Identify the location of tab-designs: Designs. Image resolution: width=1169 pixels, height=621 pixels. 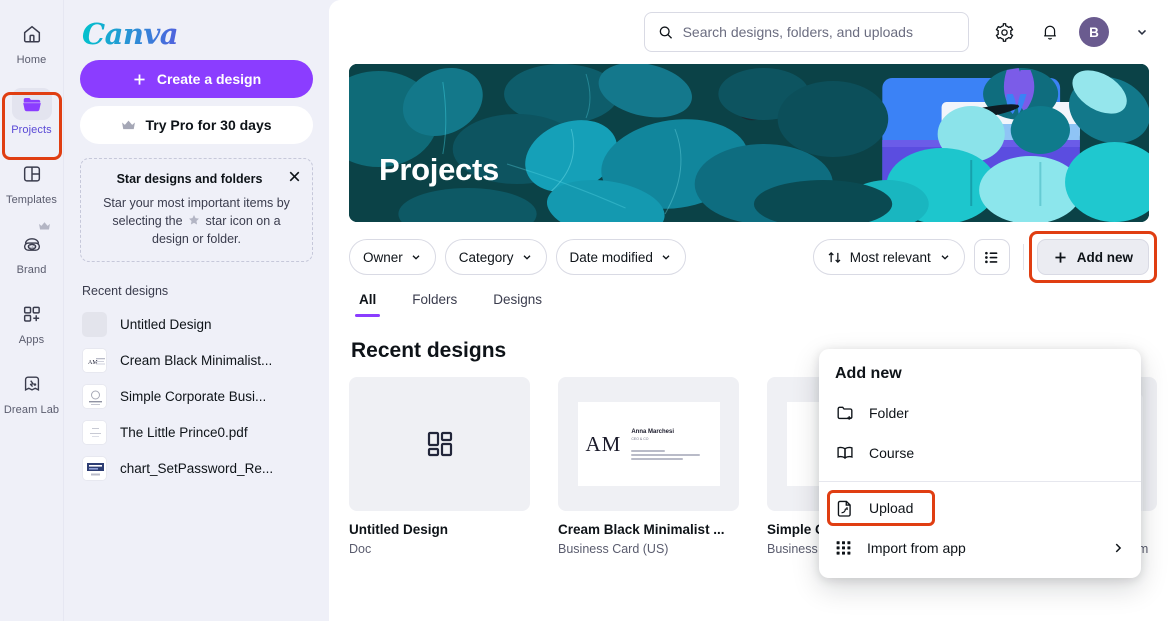
(517, 302).